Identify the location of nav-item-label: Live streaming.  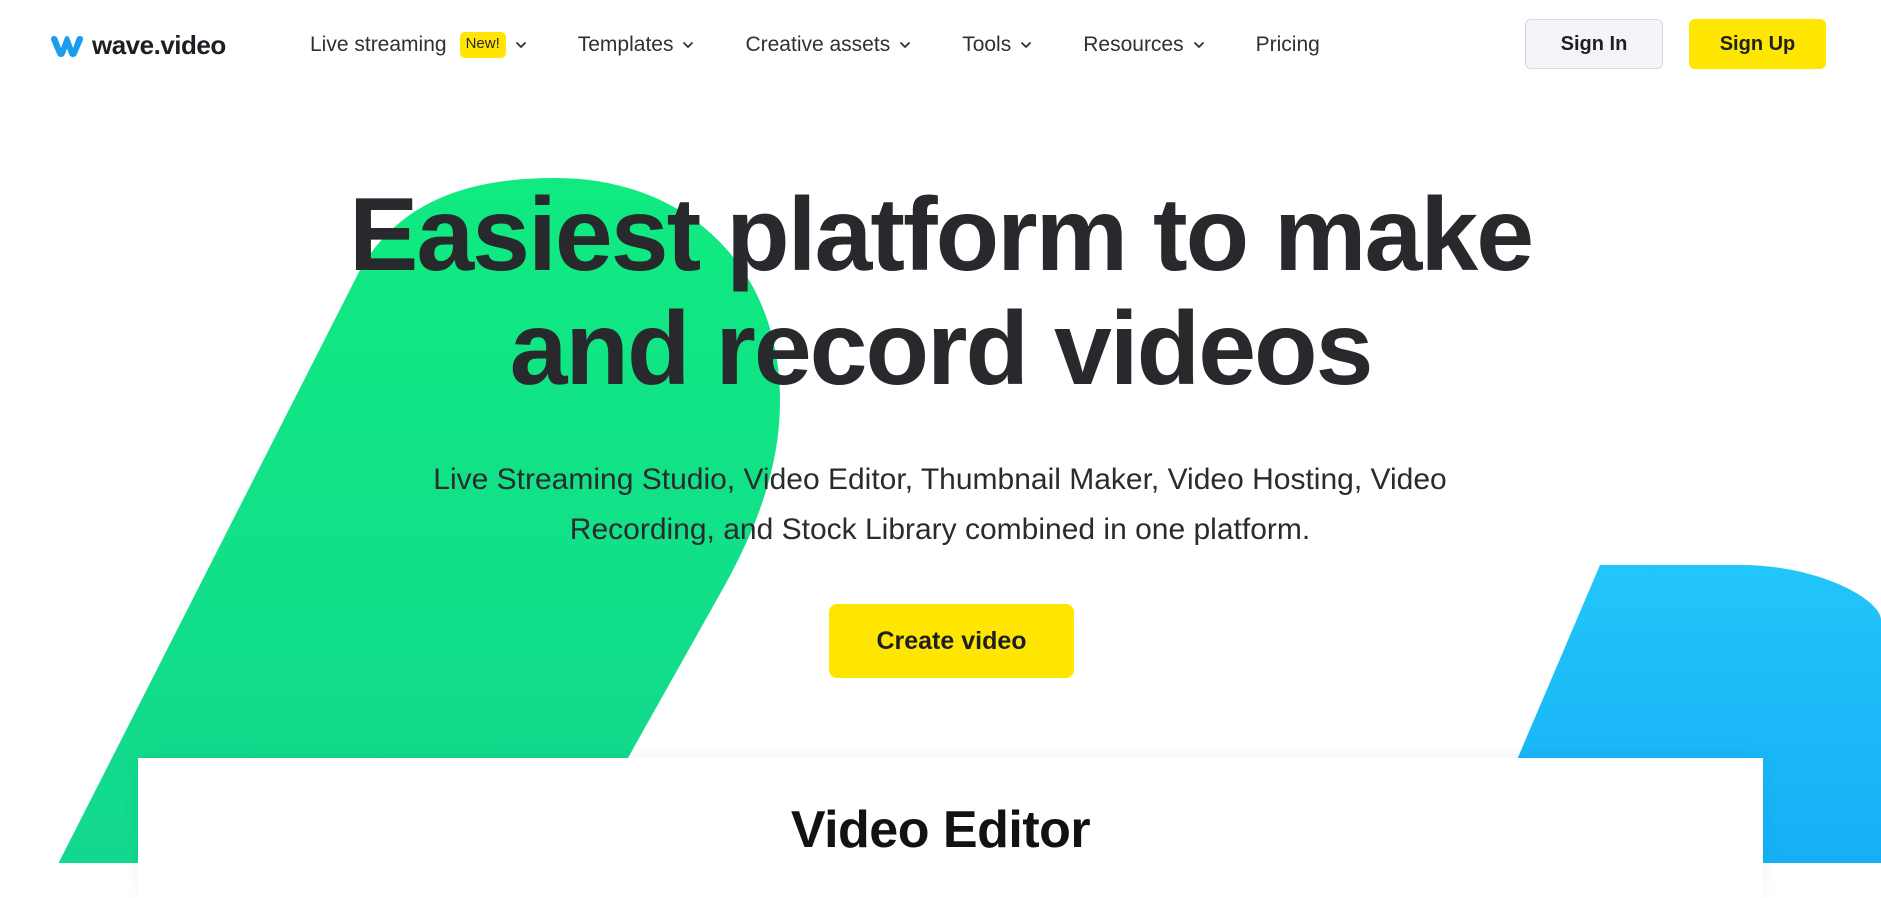
(378, 44).